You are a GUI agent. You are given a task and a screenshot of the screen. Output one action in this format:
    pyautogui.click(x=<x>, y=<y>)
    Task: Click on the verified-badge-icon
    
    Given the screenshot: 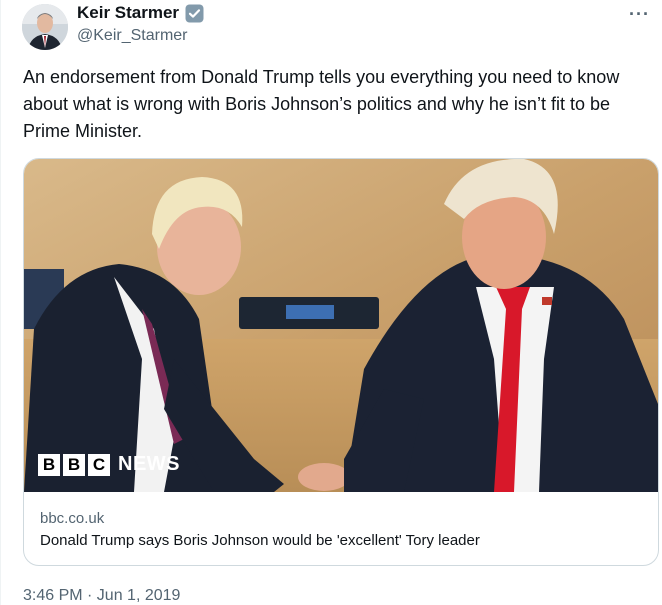 What is the action you would take?
    pyautogui.click(x=194, y=13)
    